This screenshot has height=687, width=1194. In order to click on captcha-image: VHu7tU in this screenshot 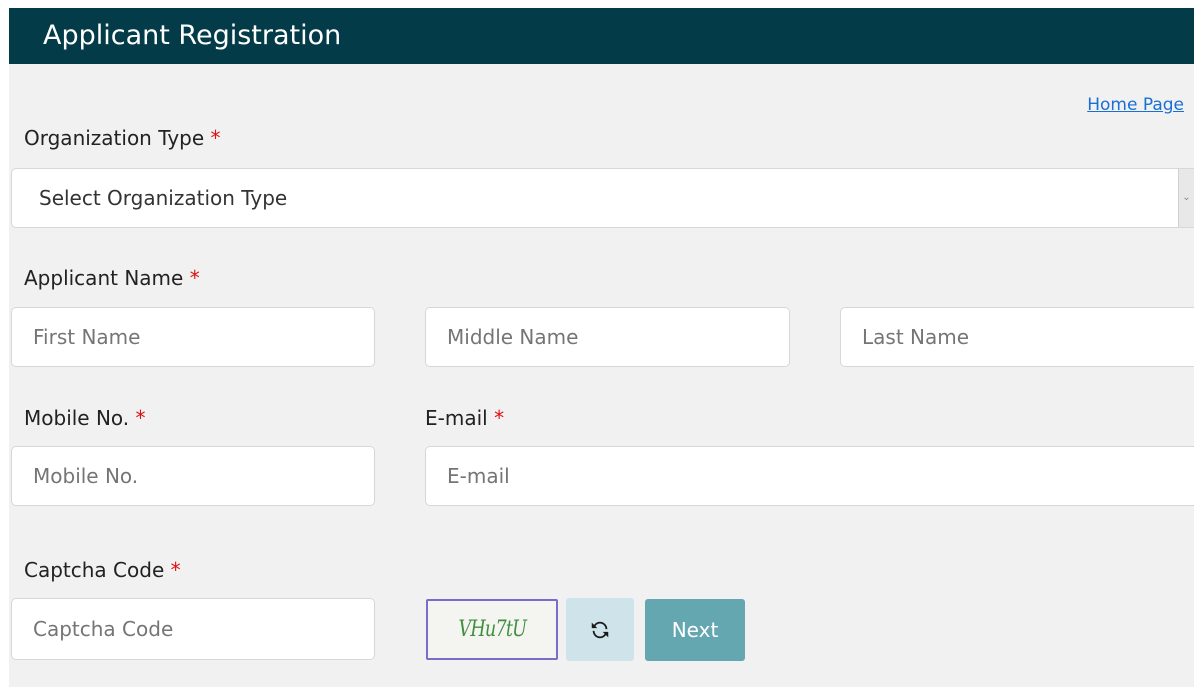, I will do `click(492, 629)`.